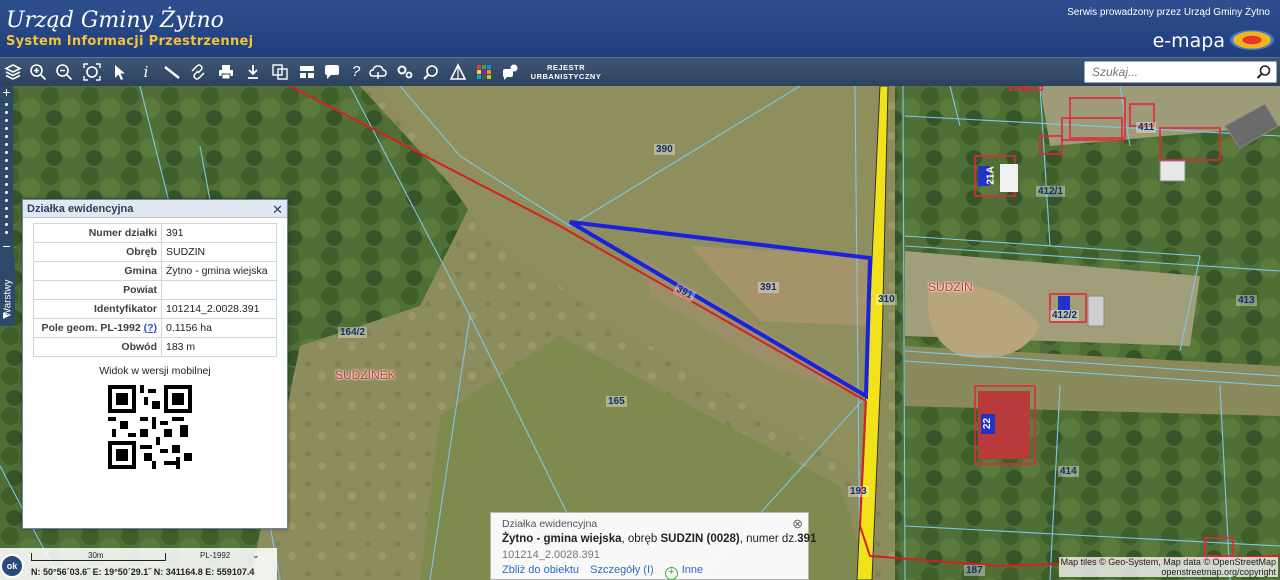 The width and height of the screenshot is (1280, 580). Describe the element at coordinates (91, 328) in the screenshot. I see `attr-key-label: Pole geom. PL-1992` at that location.